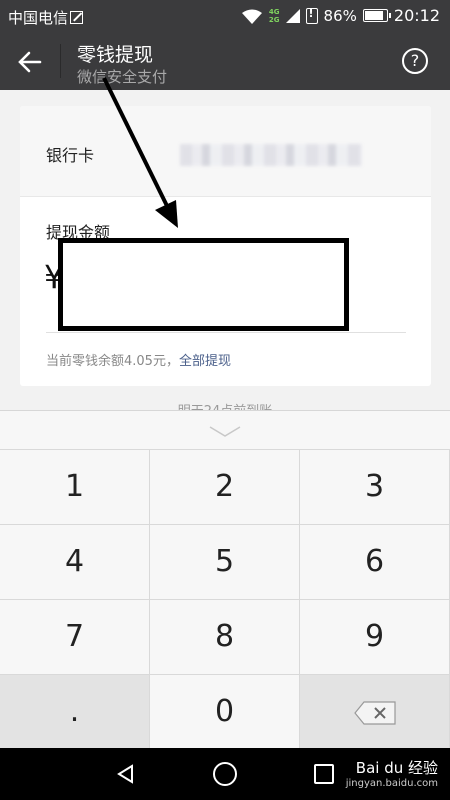  What do you see at coordinates (225, 16) in the screenshot?
I see `status-bar: 中国电信 4G 2G 86% 20:12` at bounding box center [225, 16].